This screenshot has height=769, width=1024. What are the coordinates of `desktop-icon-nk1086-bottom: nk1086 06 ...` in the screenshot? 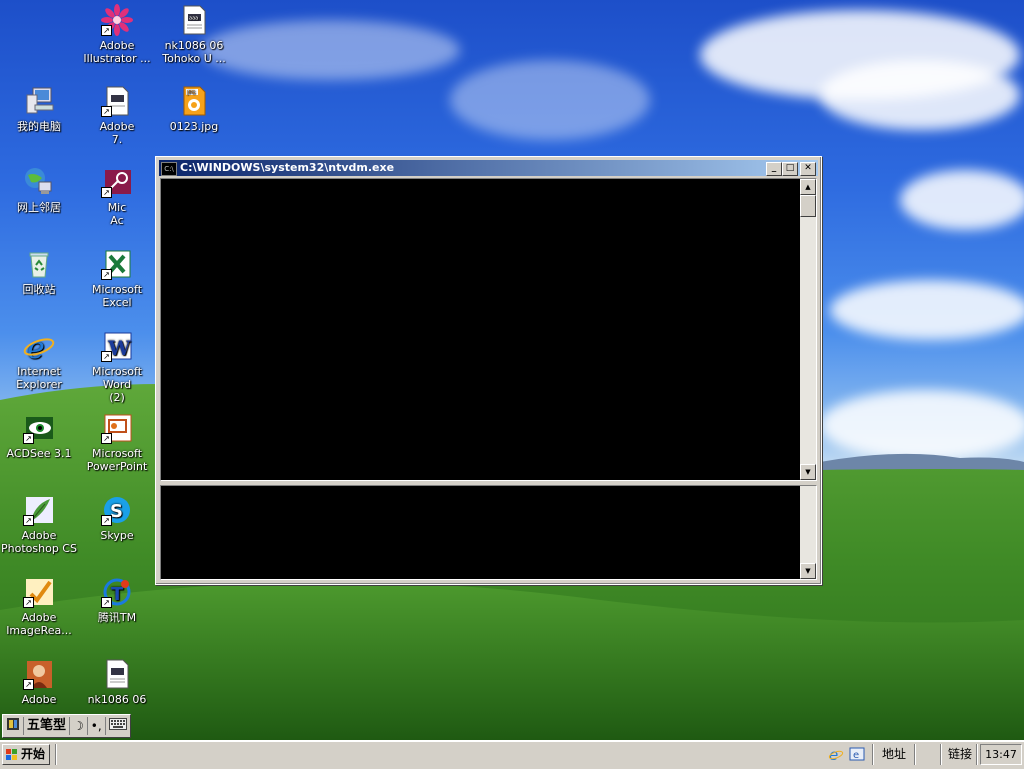 It's located at (117, 688).